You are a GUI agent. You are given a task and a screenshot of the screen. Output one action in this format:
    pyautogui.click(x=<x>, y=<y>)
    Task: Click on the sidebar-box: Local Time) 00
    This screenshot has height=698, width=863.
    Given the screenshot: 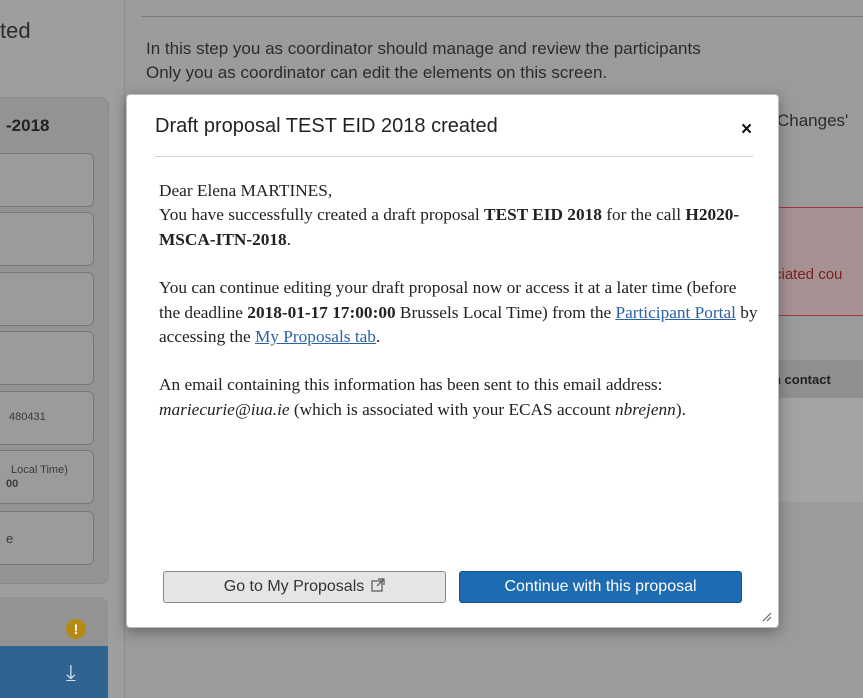 What is the action you would take?
    pyautogui.click(x=47, y=477)
    